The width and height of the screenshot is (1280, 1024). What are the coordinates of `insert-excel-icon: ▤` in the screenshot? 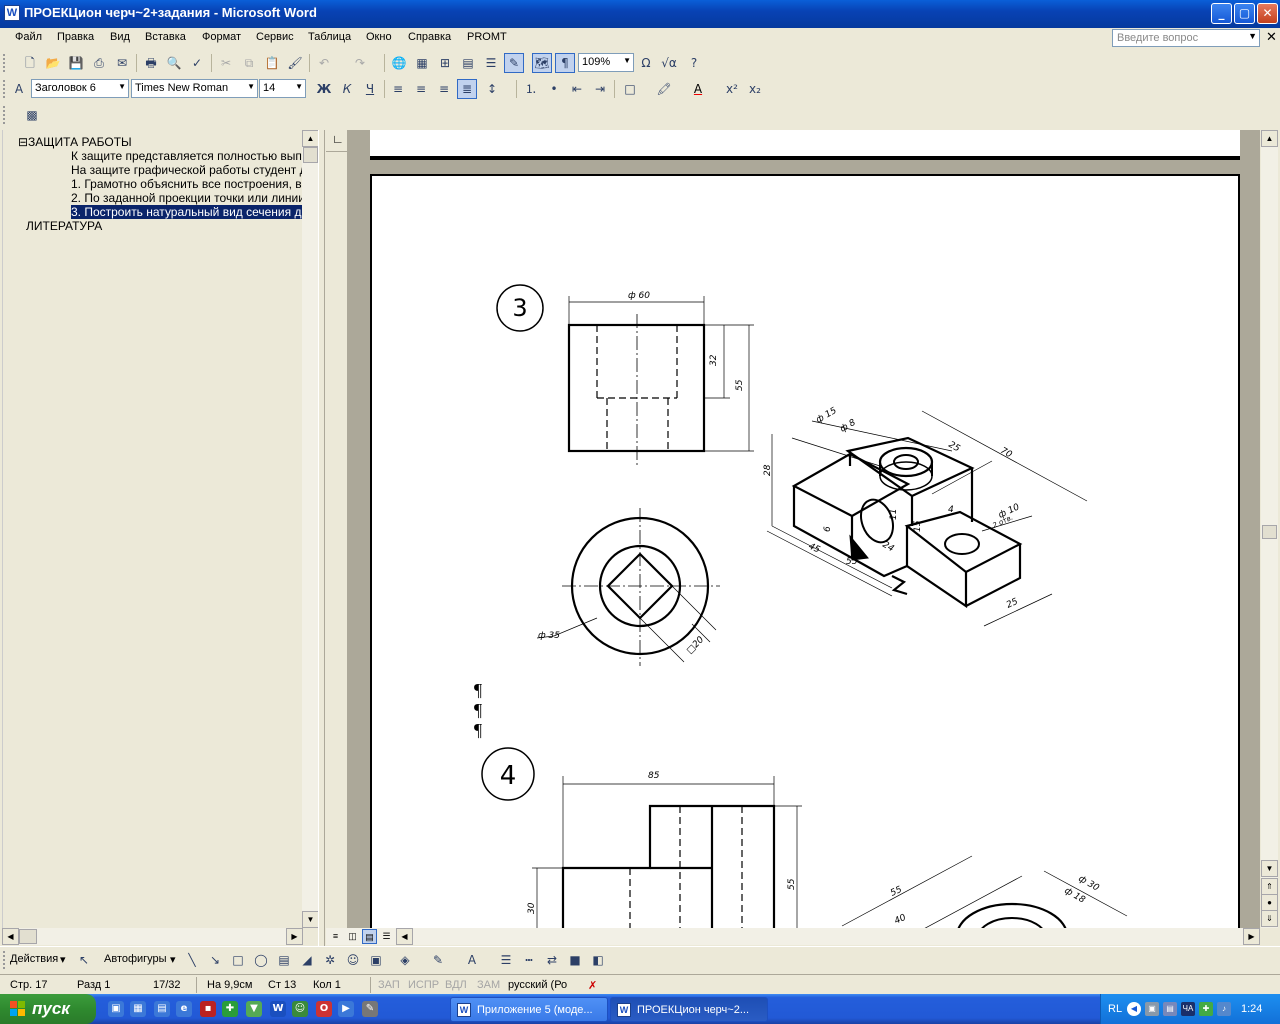 It's located at (468, 63).